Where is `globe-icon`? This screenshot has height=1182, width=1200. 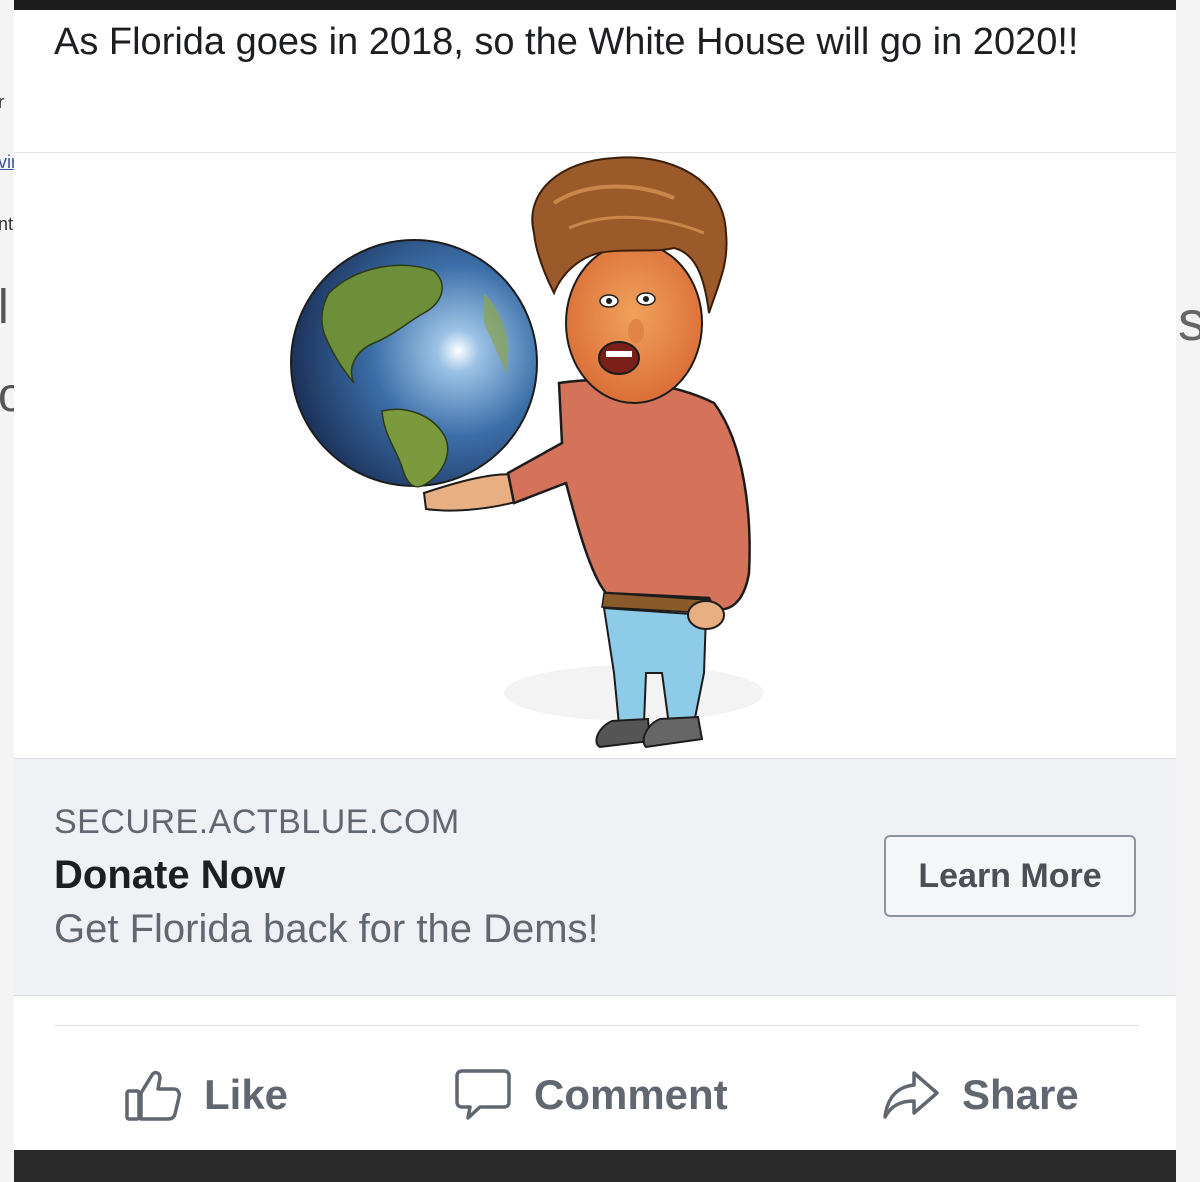
globe-icon is located at coordinates (414, 363).